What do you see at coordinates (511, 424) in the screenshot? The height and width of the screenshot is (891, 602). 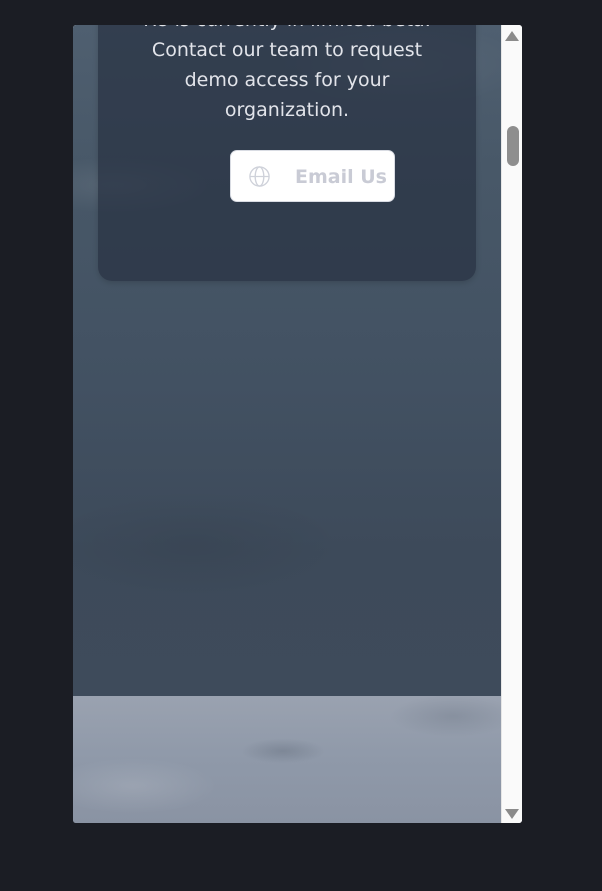 I see `vertical-scrollbar` at bounding box center [511, 424].